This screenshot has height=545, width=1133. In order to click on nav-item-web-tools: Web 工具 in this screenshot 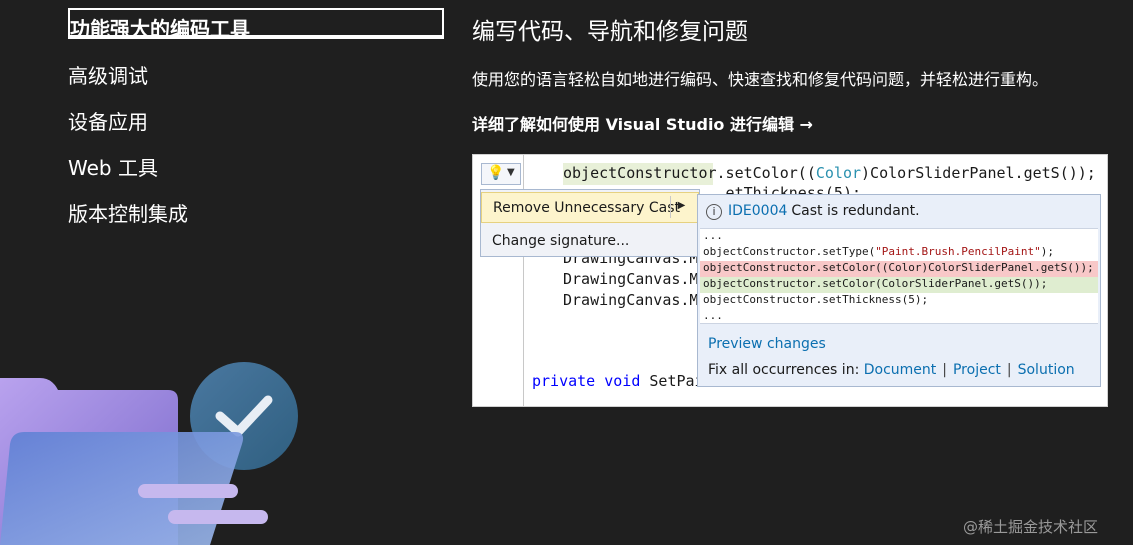, I will do `click(256, 169)`.